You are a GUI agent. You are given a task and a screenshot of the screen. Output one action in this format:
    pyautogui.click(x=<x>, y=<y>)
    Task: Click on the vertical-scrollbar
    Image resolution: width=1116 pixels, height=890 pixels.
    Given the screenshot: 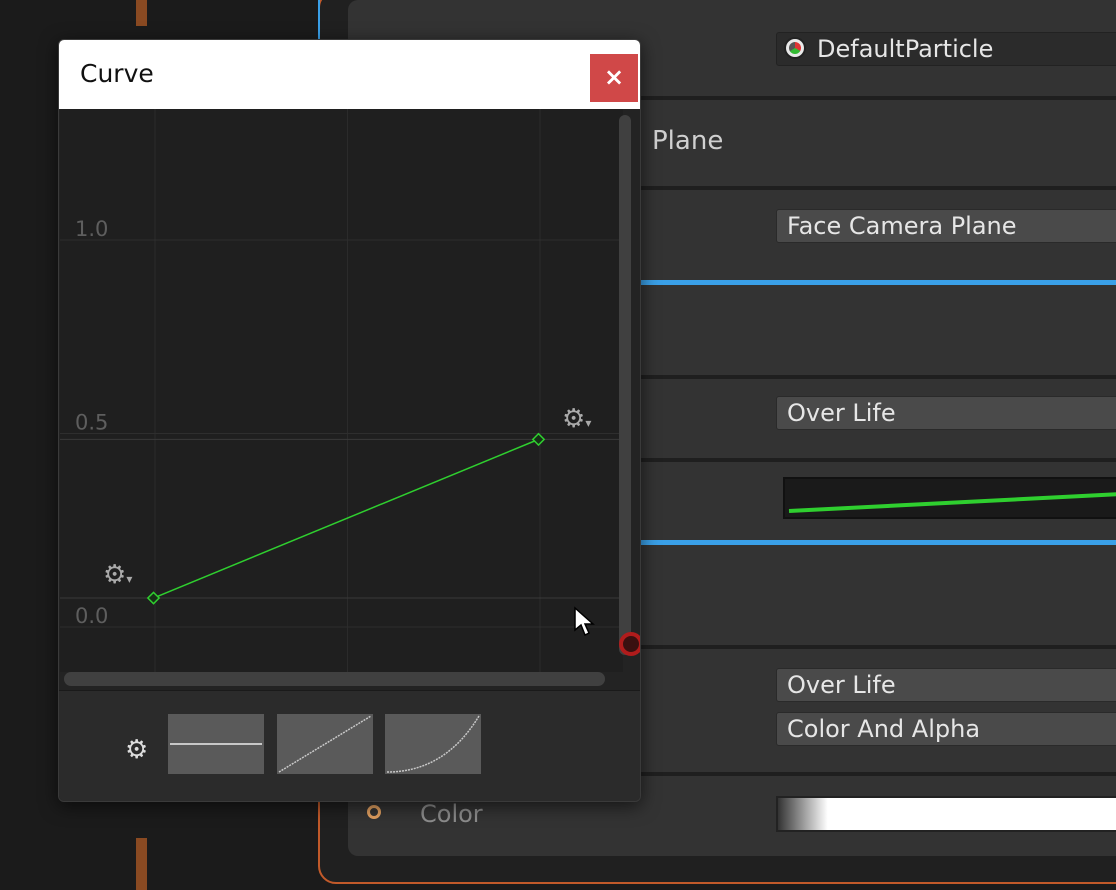 What is the action you would take?
    pyautogui.click(x=625, y=385)
    